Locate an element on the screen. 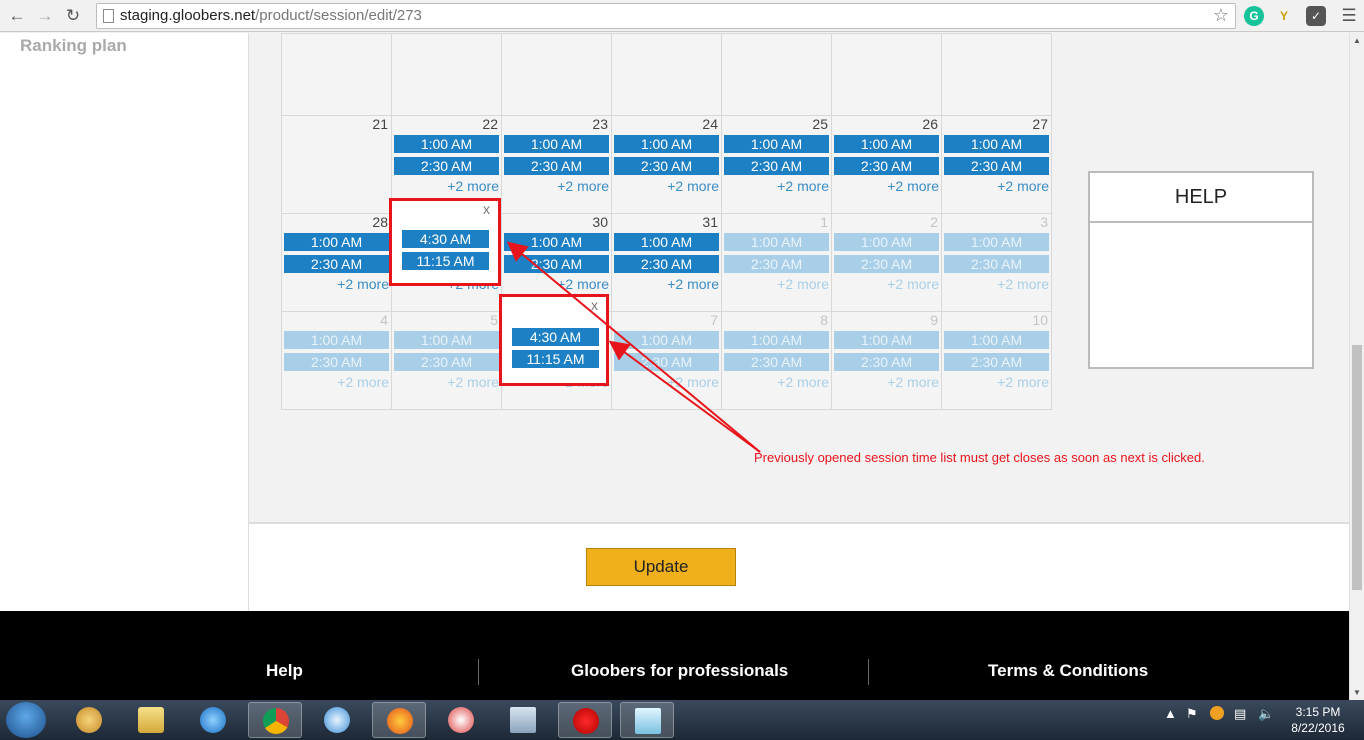  clock-time: 3:15 PM is located at coordinates (1318, 712).